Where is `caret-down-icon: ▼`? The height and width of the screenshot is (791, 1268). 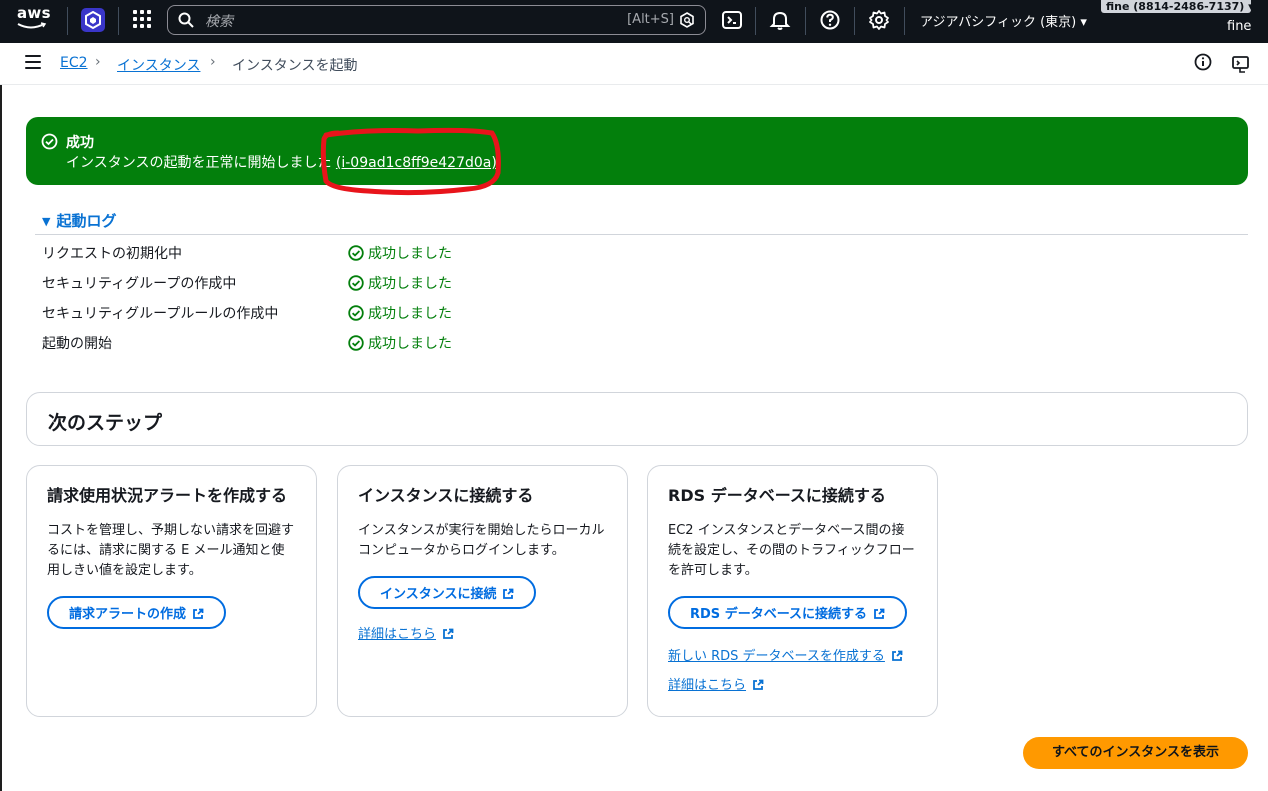 caret-down-icon: ▼ is located at coordinates (46, 221).